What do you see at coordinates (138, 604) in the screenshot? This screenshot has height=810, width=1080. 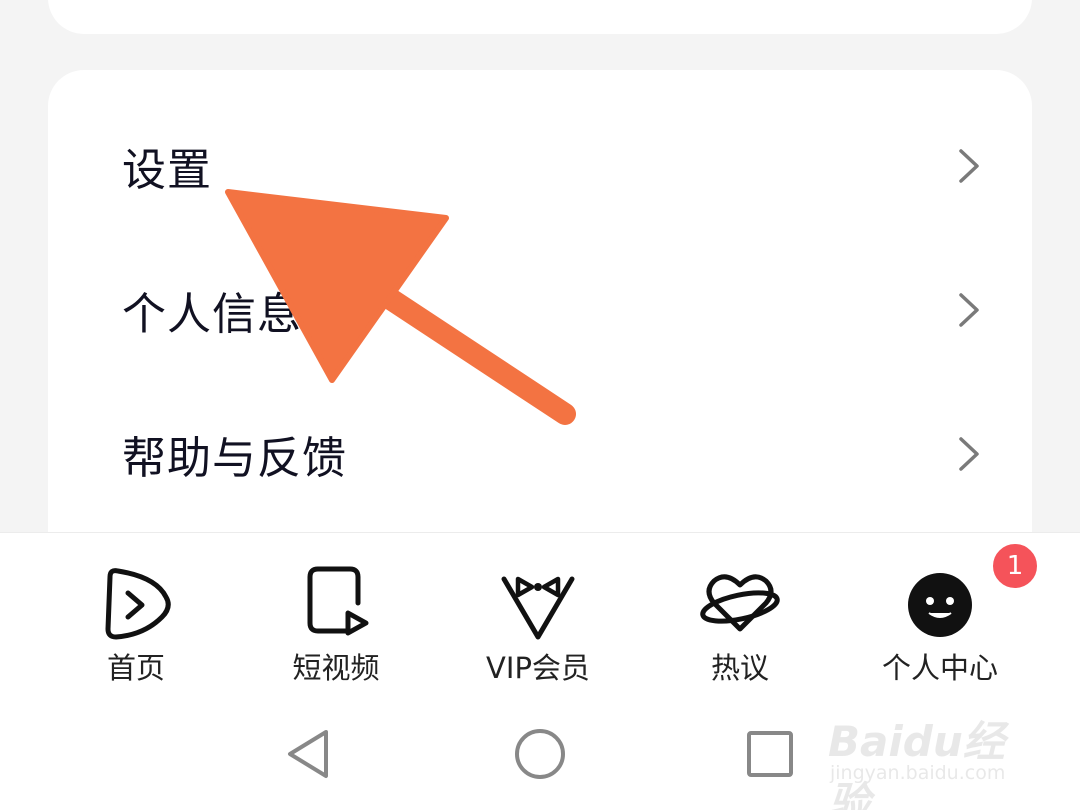 I see `play-circle-icon` at bounding box center [138, 604].